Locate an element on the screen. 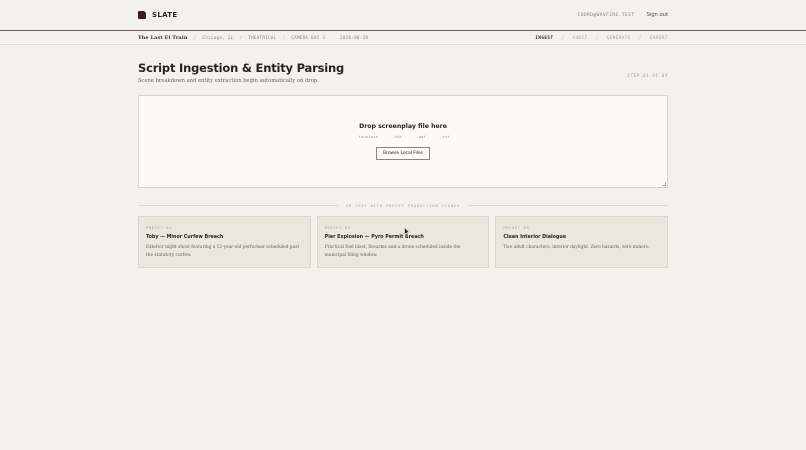 The height and width of the screenshot is (450, 806). presets-divider: OR TEST WITH PRESET PRODUCTION SCENES is located at coordinates (403, 205).